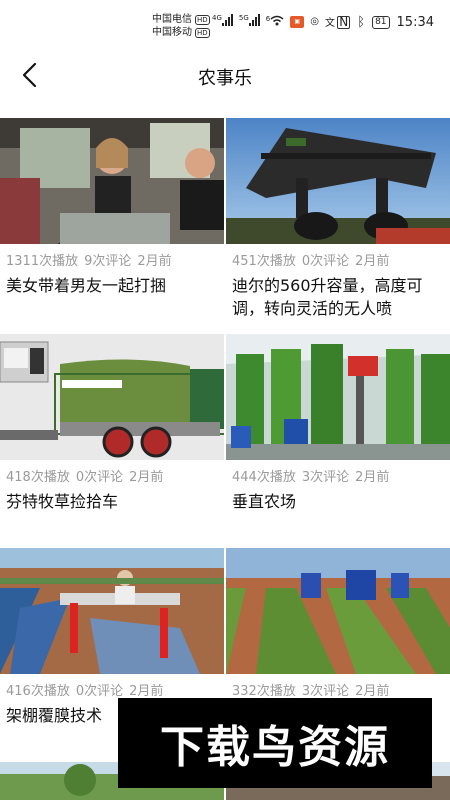  I want to click on page-title: 农事乐, so click(225, 78).